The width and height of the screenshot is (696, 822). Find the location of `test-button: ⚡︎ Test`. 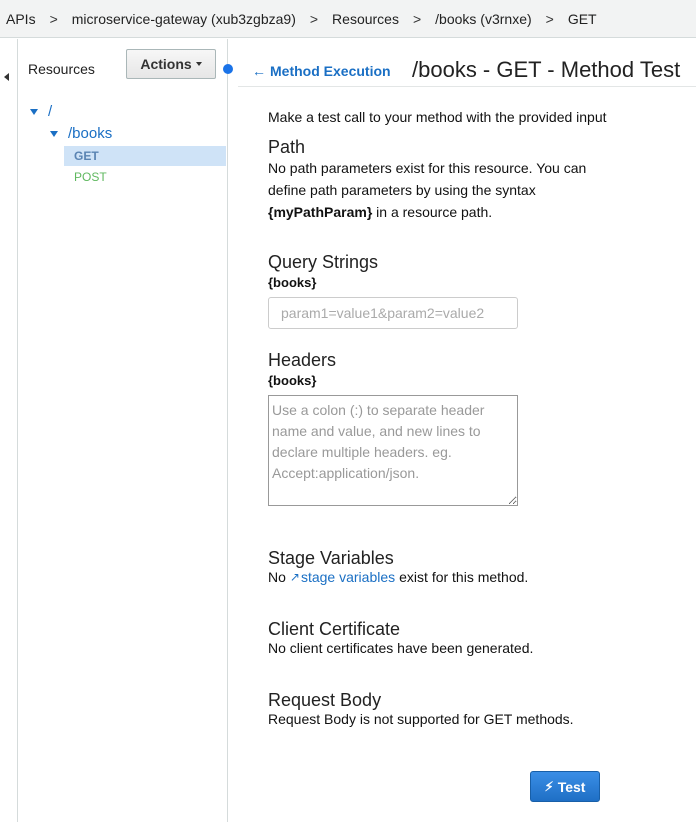

test-button: ⚡︎ Test is located at coordinates (565, 786).